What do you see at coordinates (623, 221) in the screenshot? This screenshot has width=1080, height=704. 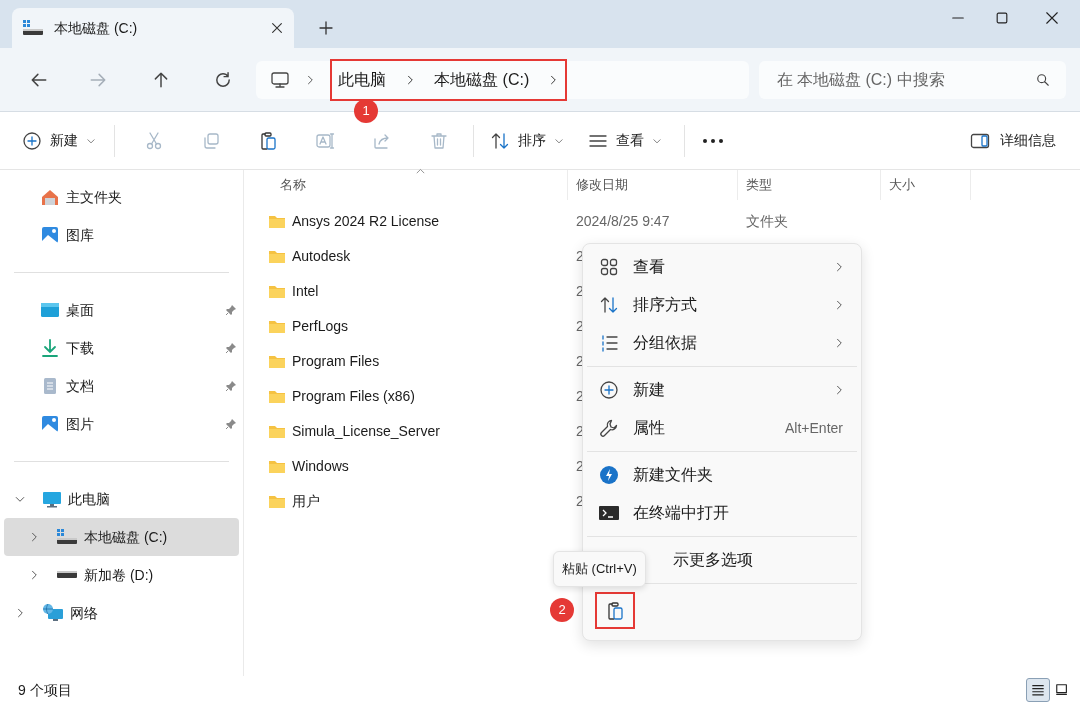 I see `date-cell: 2024/8/25 9:47` at bounding box center [623, 221].